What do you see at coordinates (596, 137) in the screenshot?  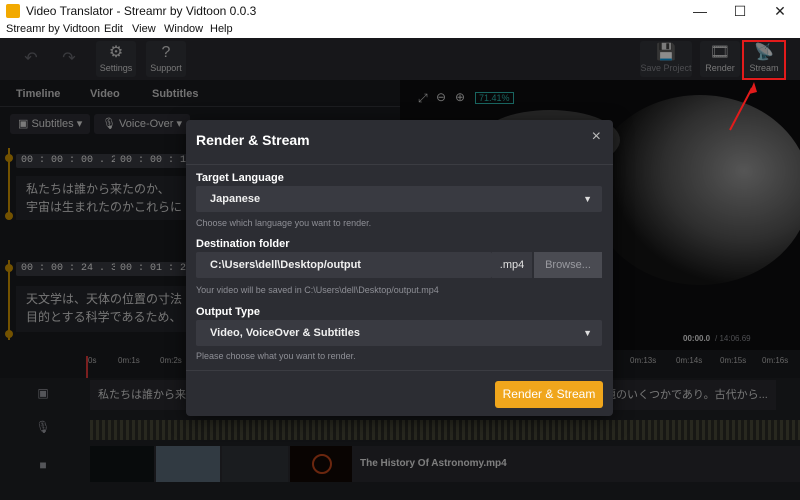 I see `dialog-close-icon: ×` at bounding box center [596, 137].